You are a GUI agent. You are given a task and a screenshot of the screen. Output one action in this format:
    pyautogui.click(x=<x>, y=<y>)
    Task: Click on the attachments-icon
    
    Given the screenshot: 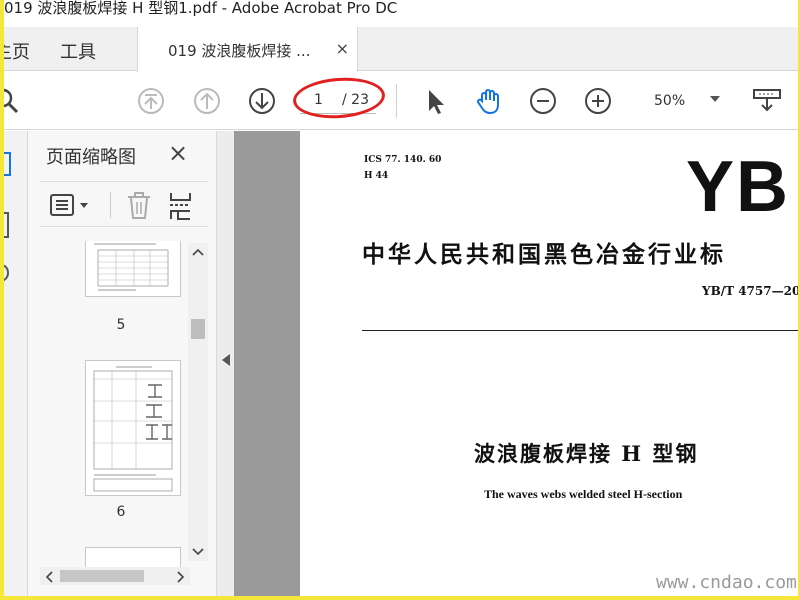 What is the action you would take?
    pyautogui.click(x=9, y=273)
    